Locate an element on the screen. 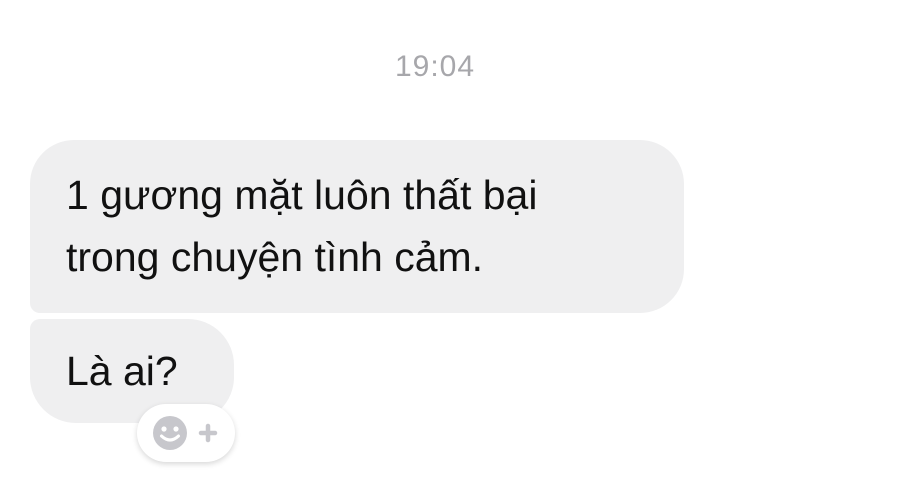  message-text-line: trong chuyện tình cảm. is located at coordinates (275, 257).